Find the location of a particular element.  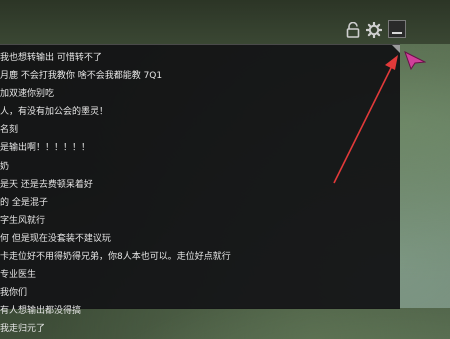

chat-message: 是天 还是去费顿呆着好 is located at coordinates (46, 184).